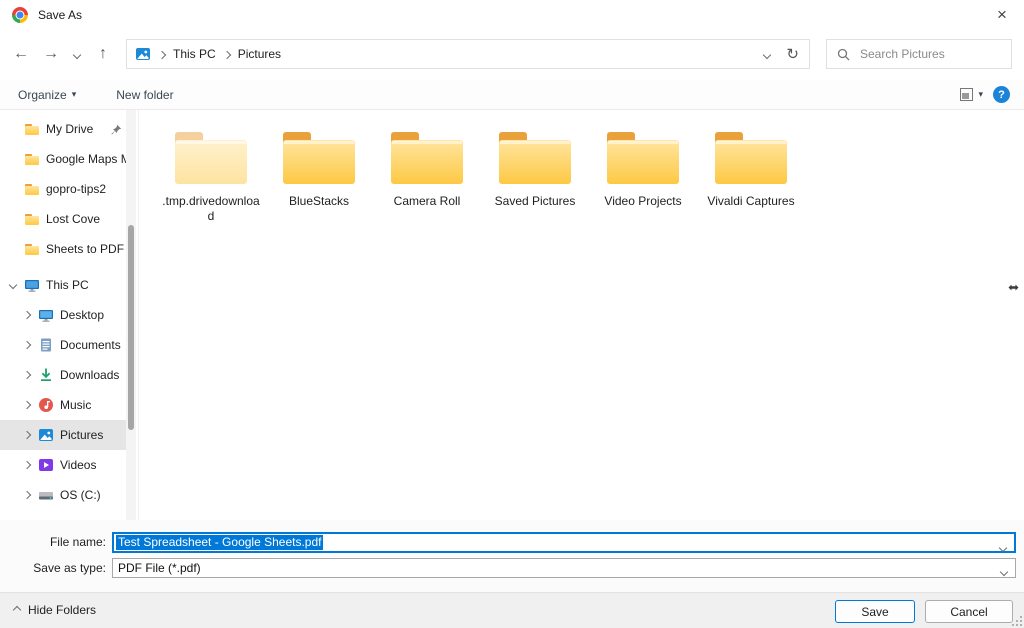  What do you see at coordinates (875, 611) in the screenshot?
I see `save-button: Save` at bounding box center [875, 611].